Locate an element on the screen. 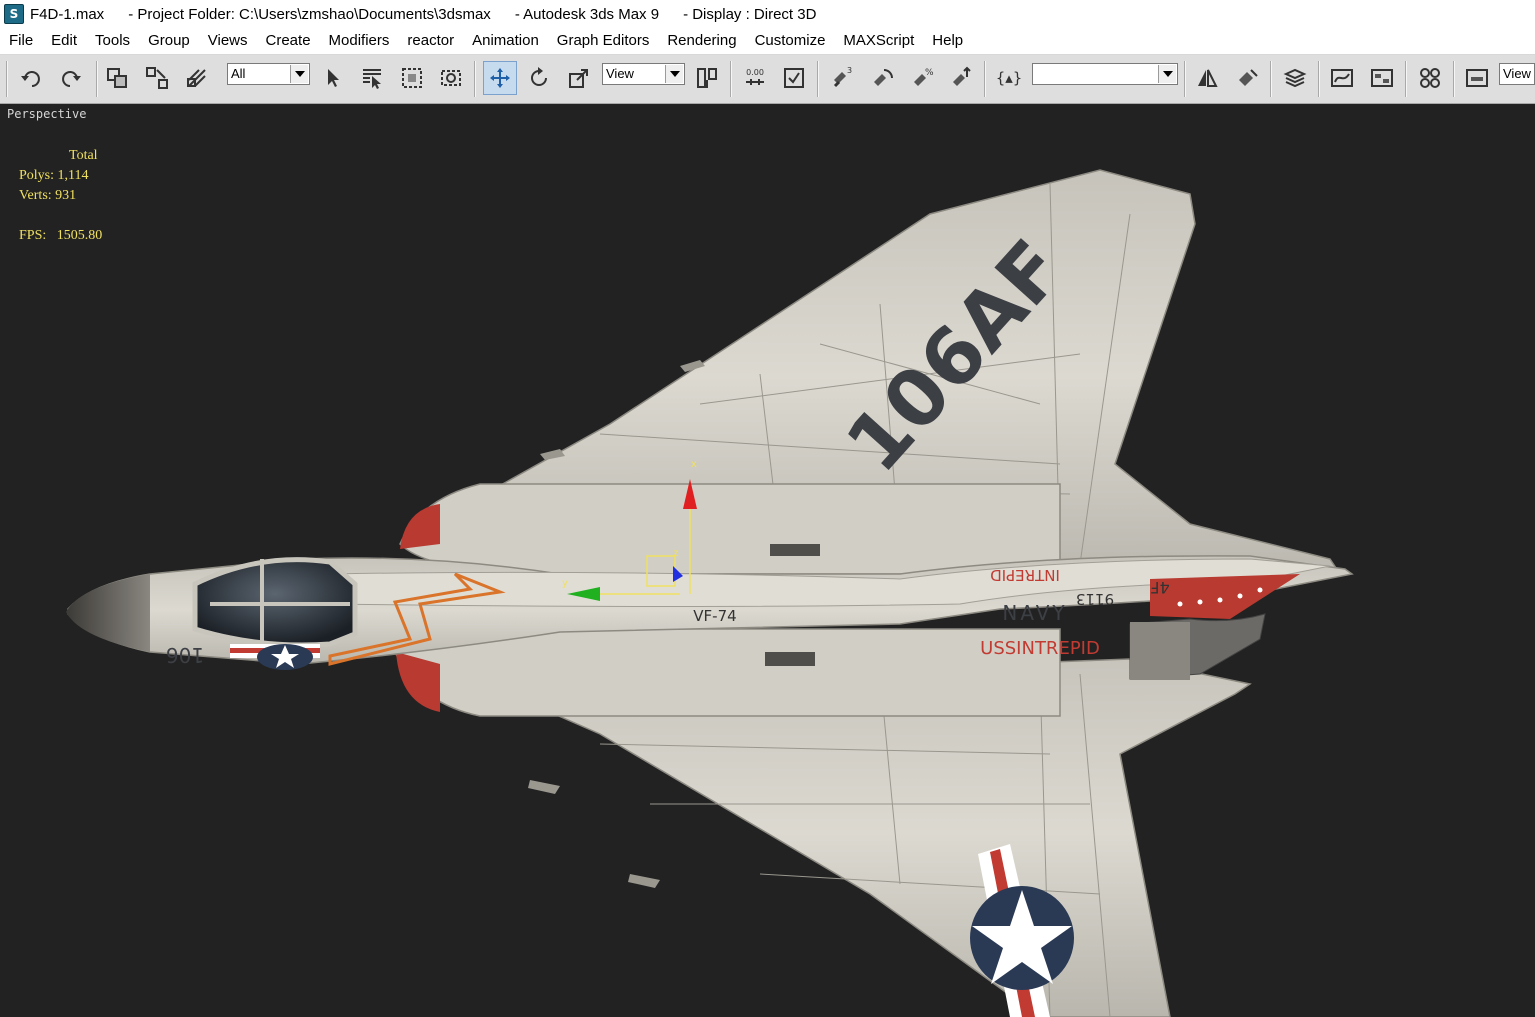  scale-icon is located at coordinates (578, 78).